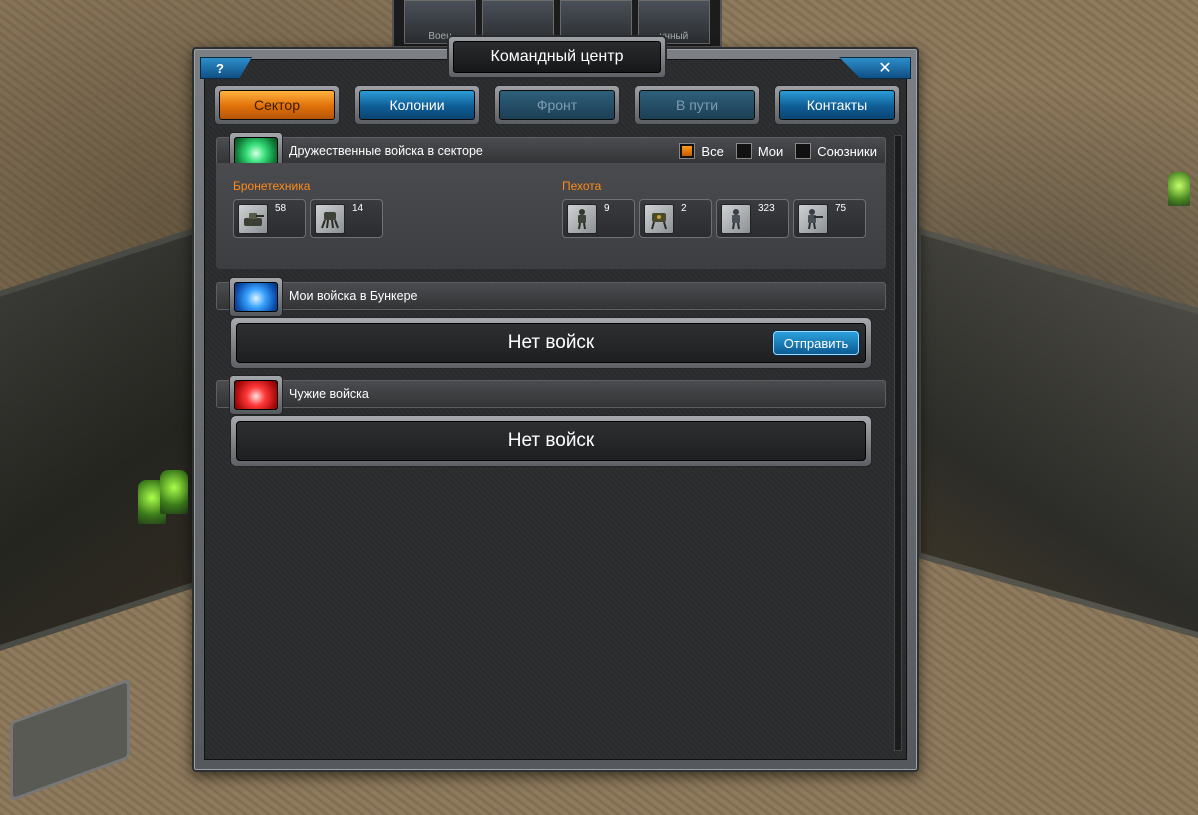 This screenshot has height=815, width=1198. Describe the element at coordinates (551, 216) in the screenshot. I see `friendly-troops-panel: Бронетехника 58 14 Пехота 9 2 323 75` at that location.